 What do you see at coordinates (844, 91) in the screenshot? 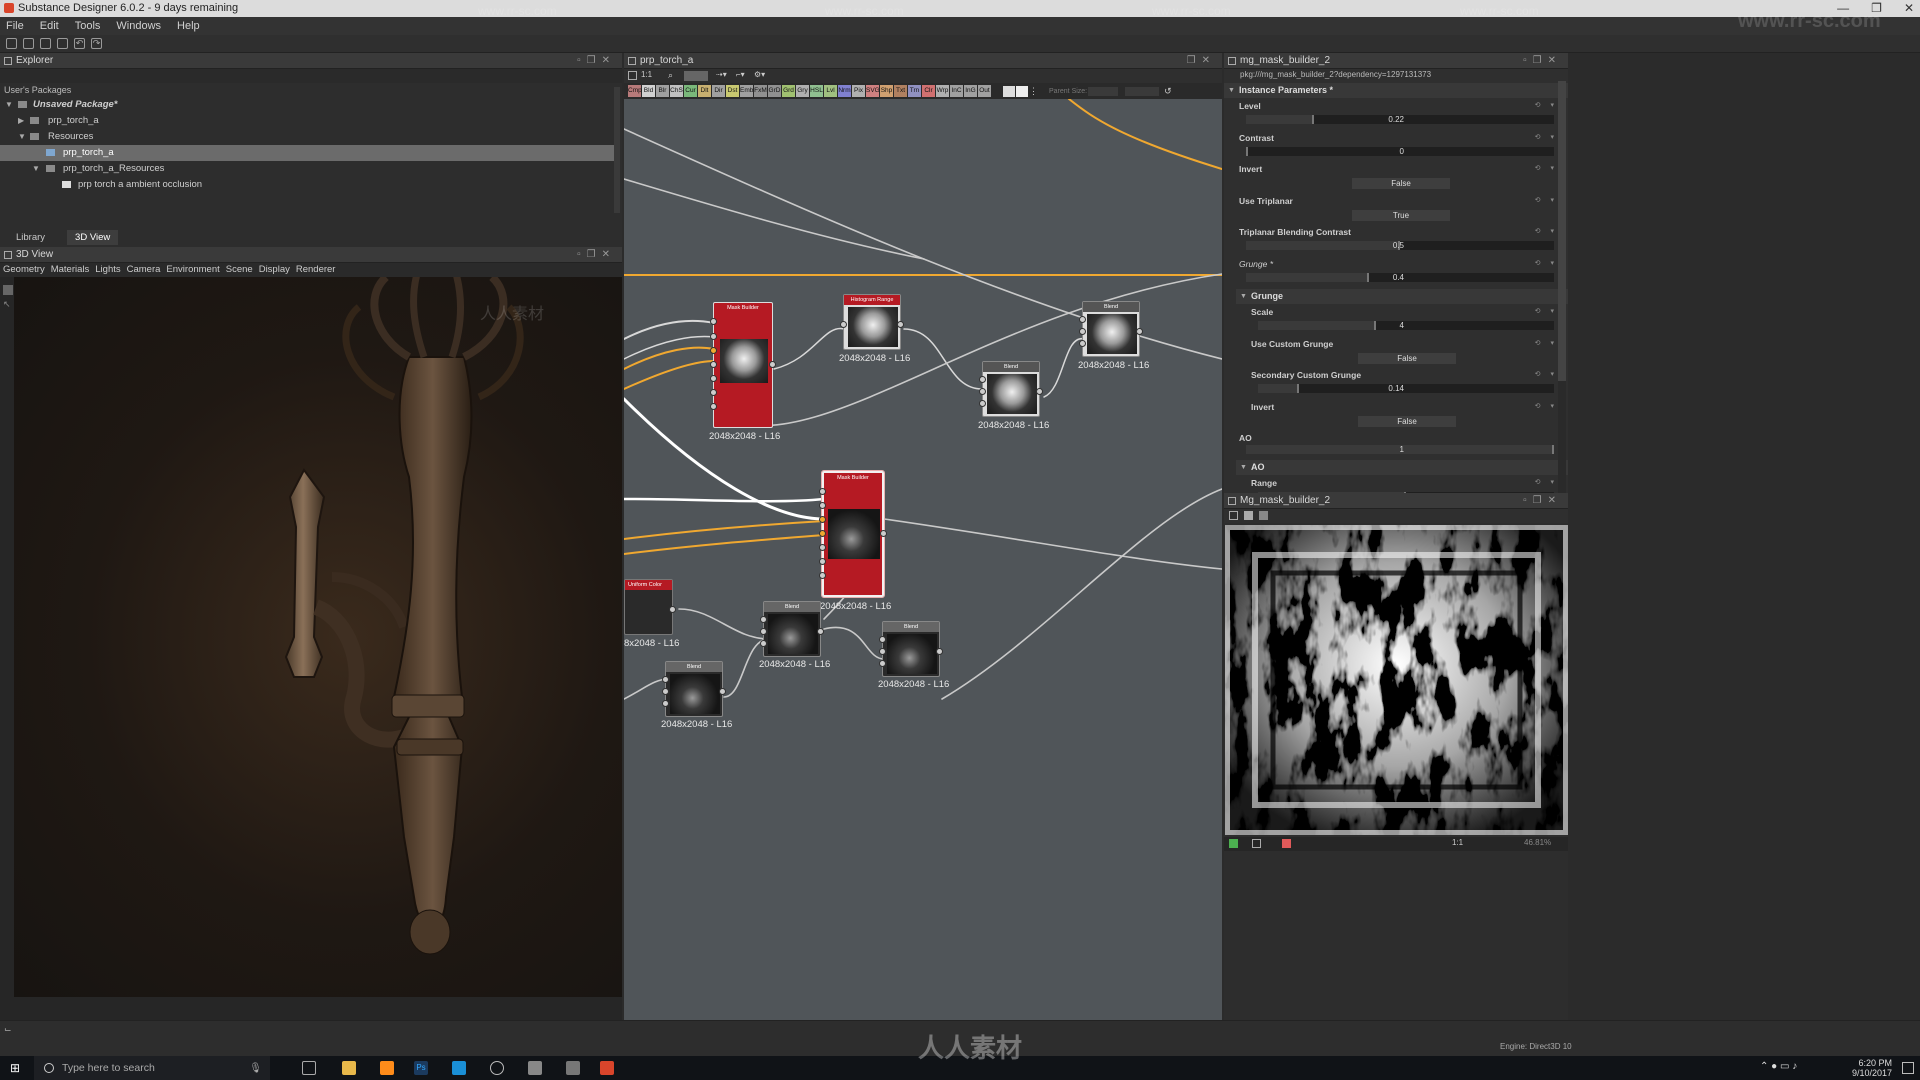
I see `filter-button: Nrm` at bounding box center [844, 91].